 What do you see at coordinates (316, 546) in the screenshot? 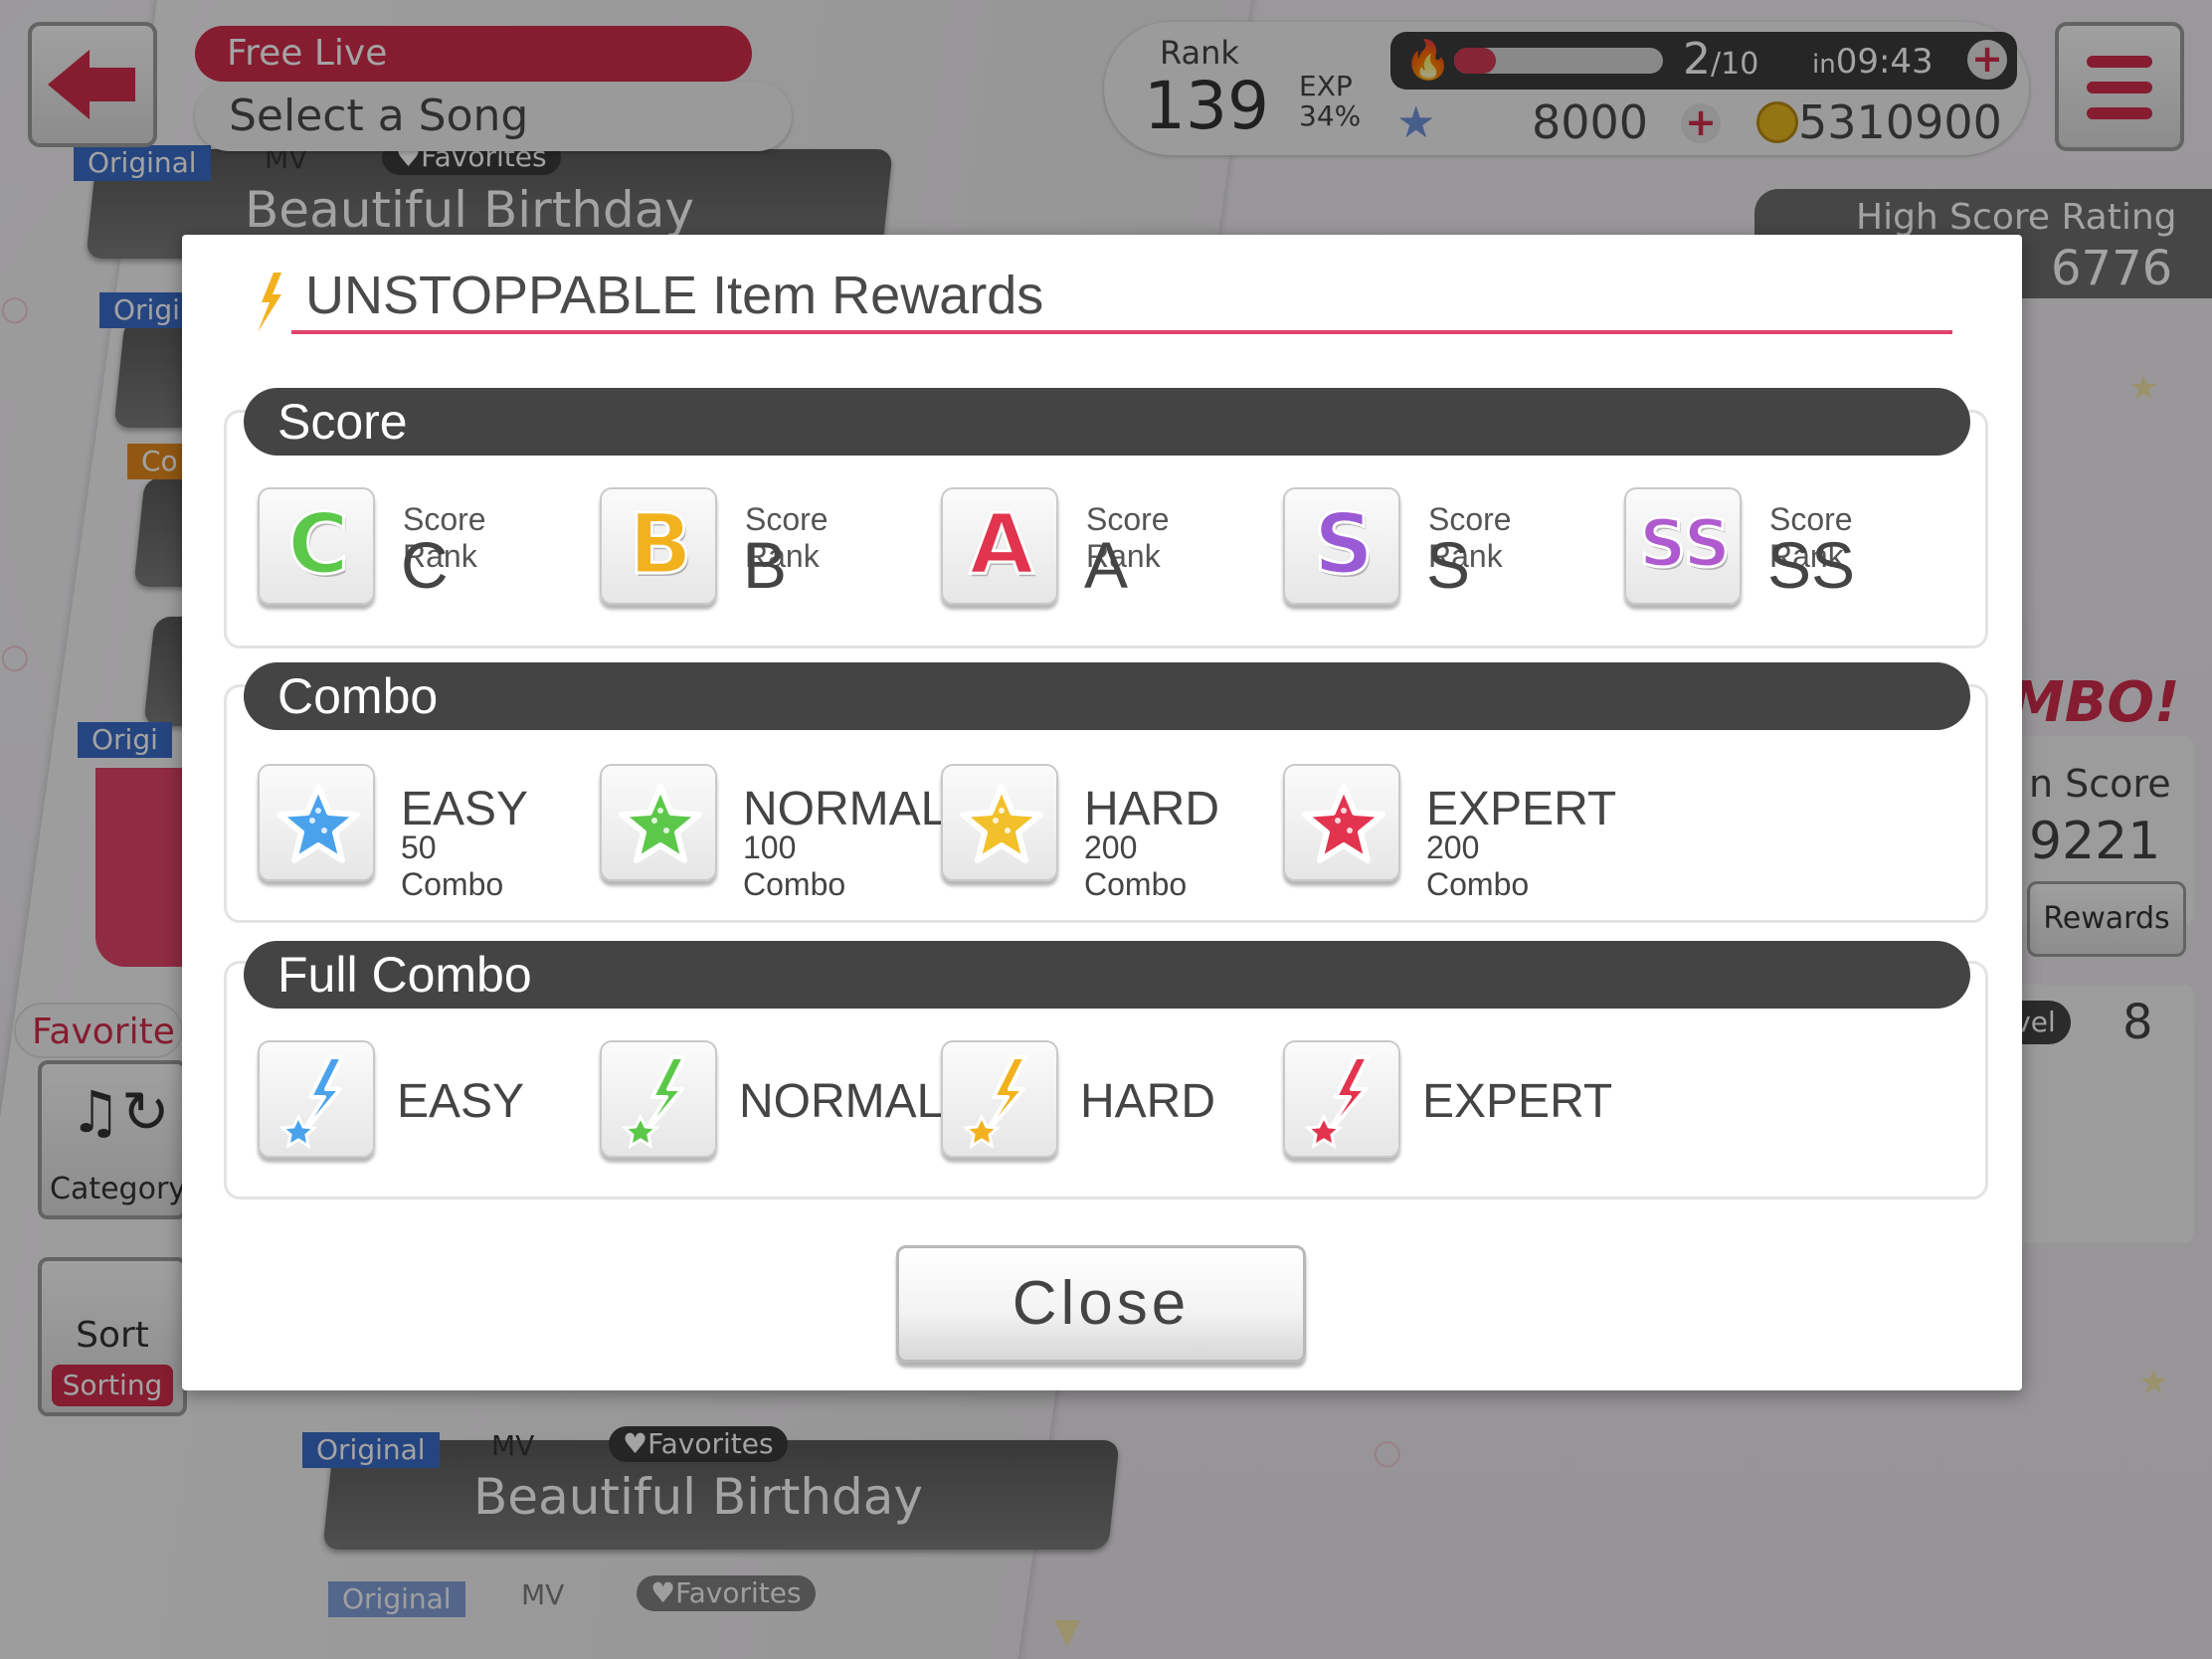
I see `score-rank-c-icon: C` at bounding box center [316, 546].